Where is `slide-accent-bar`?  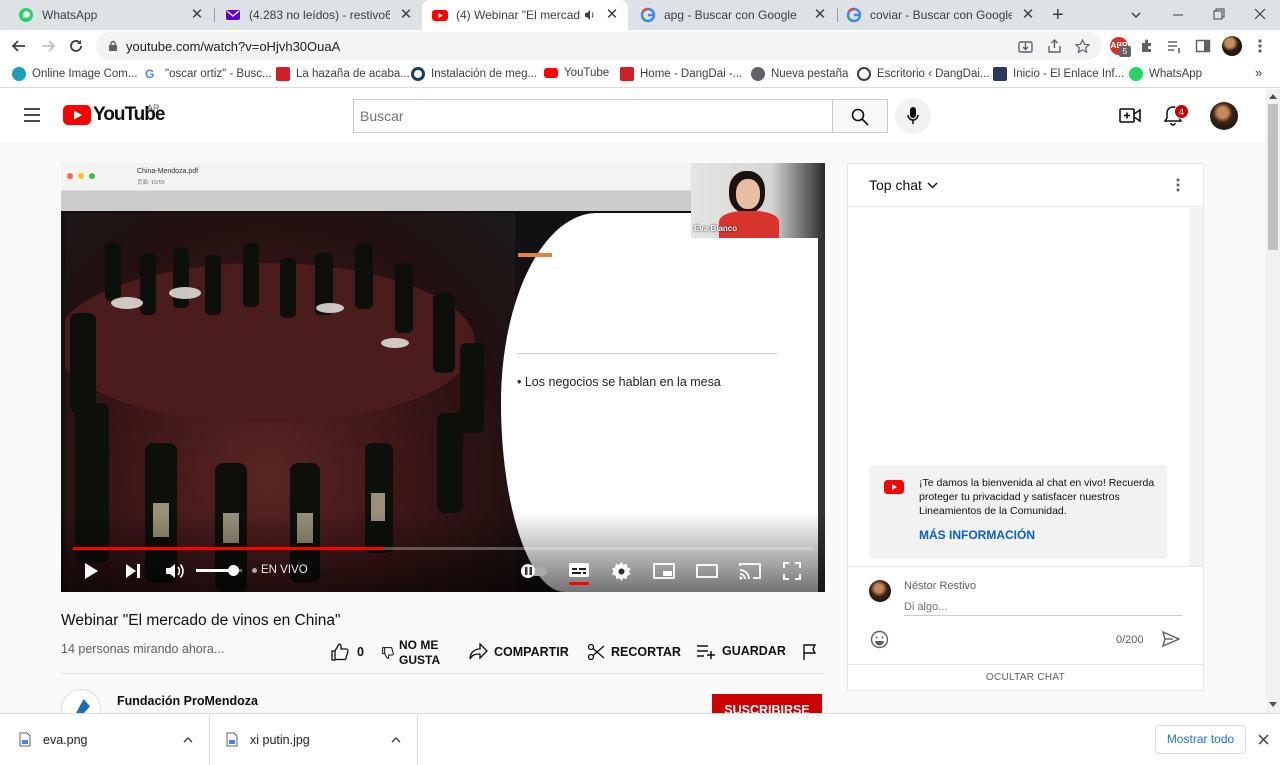 slide-accent-bar is located at coordinates (535, 255).